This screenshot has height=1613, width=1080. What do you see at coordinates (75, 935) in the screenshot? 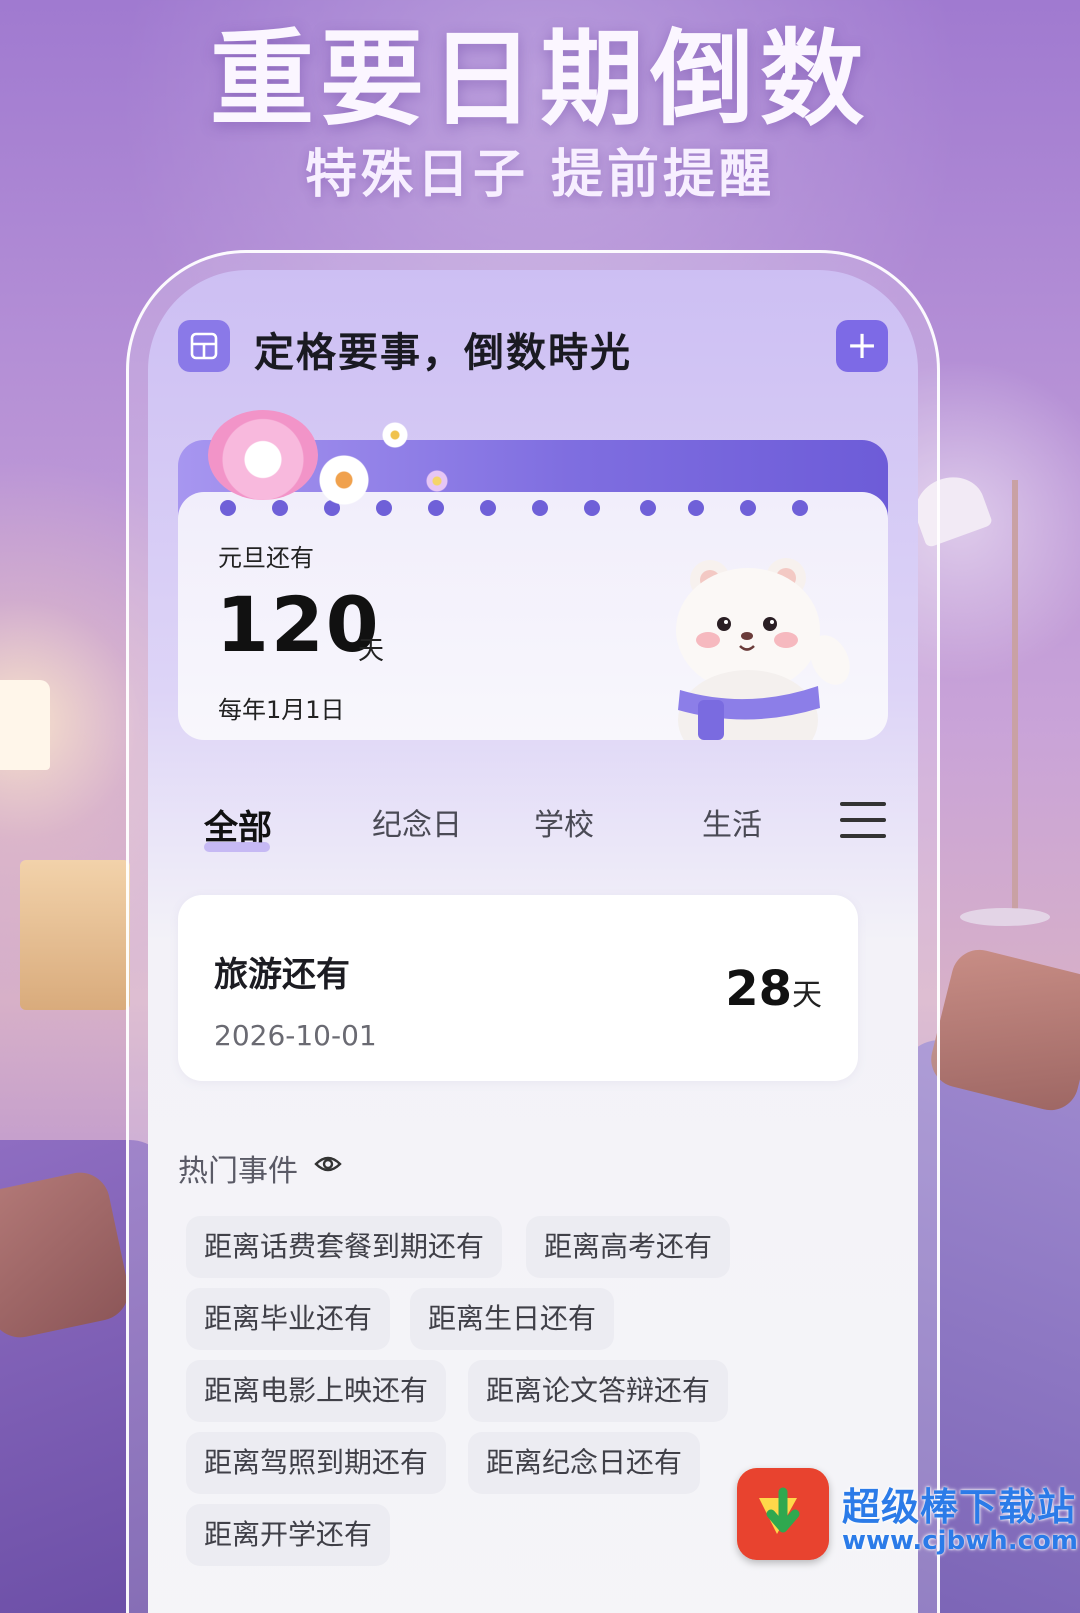
I see `cabinet-decoration` at bounding box center [75, 935].